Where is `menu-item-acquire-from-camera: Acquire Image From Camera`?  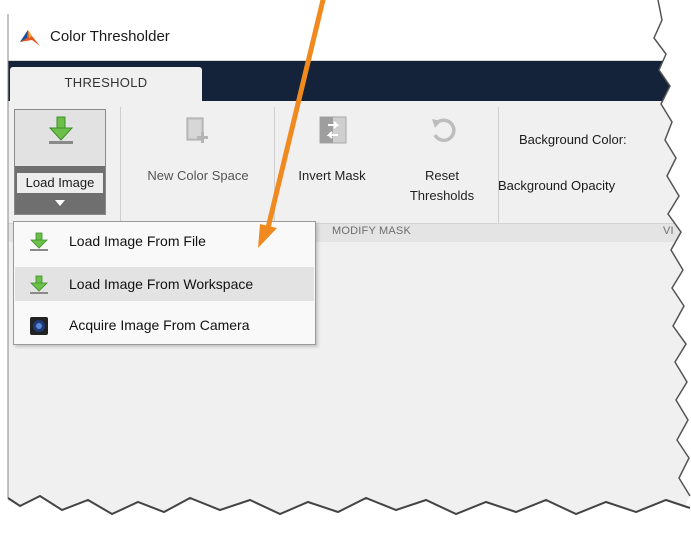 menu-item-acquire-from-camera: Acquire Image From Camera is located at coordinates (164, 325).